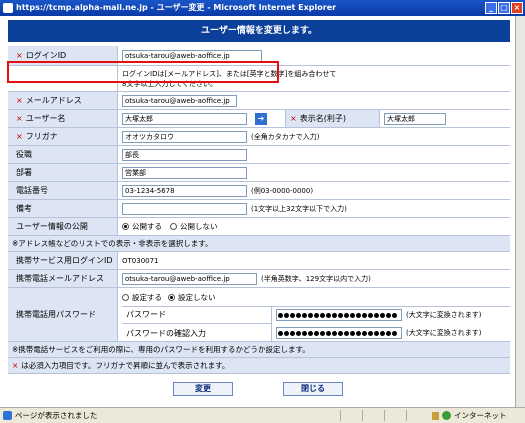  Describe the element at coordinates (24, 208) in the screenshot. I see `remarks-label: 備考` at that location.